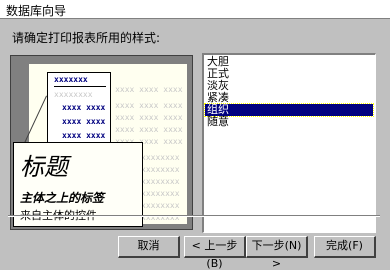 The width and height of the screenshot is (390, 270). What do you see at coordinates (62, 198) in the screenshot?
I see `preview-subtitle-text: 主体之上的标签` at bounding box center [62, 198].